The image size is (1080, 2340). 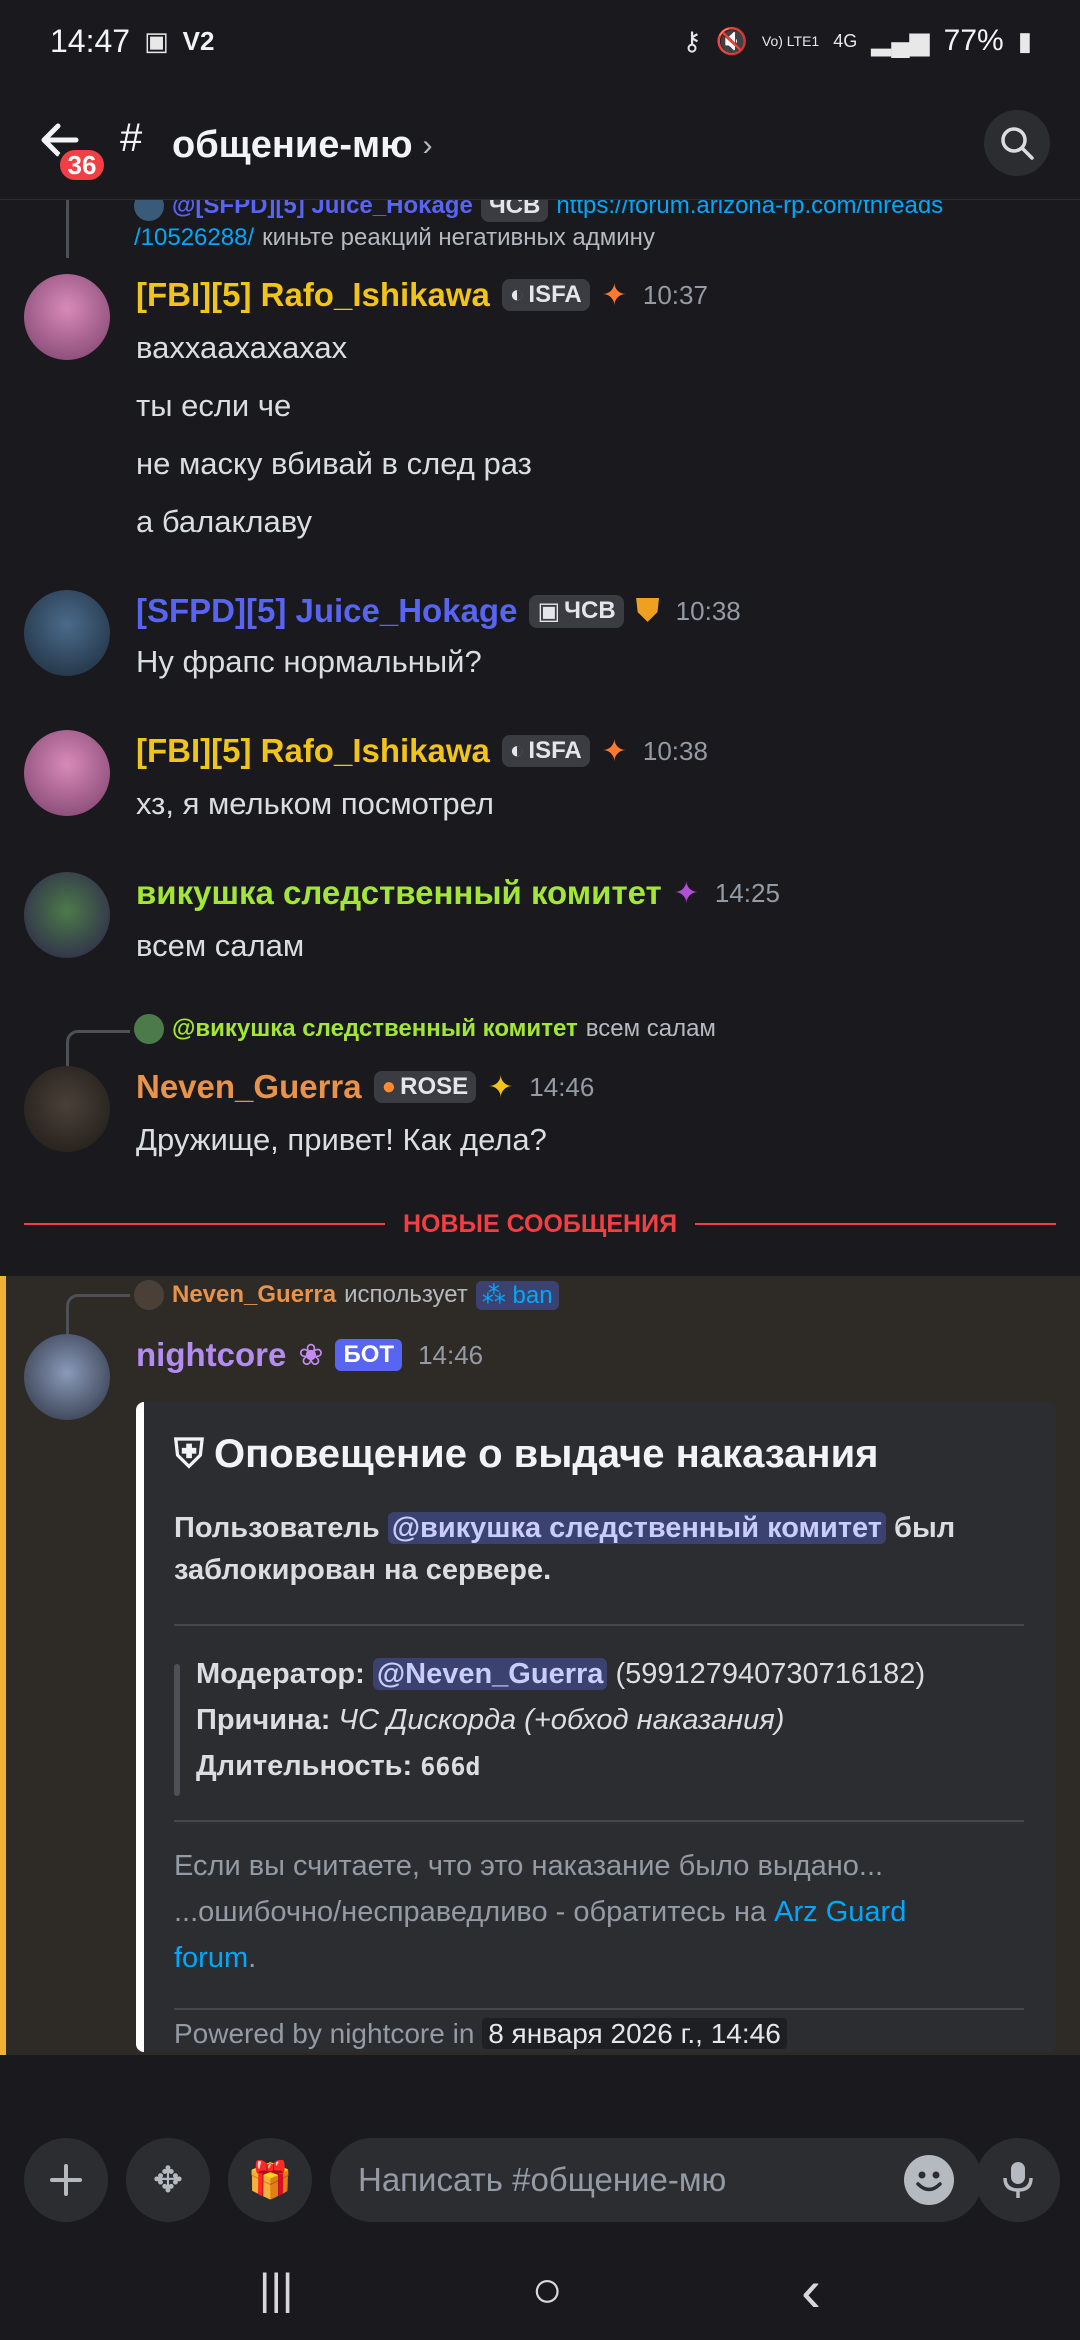 I want to click on back-nav-button: ‹, so click(x=811, y=2290).